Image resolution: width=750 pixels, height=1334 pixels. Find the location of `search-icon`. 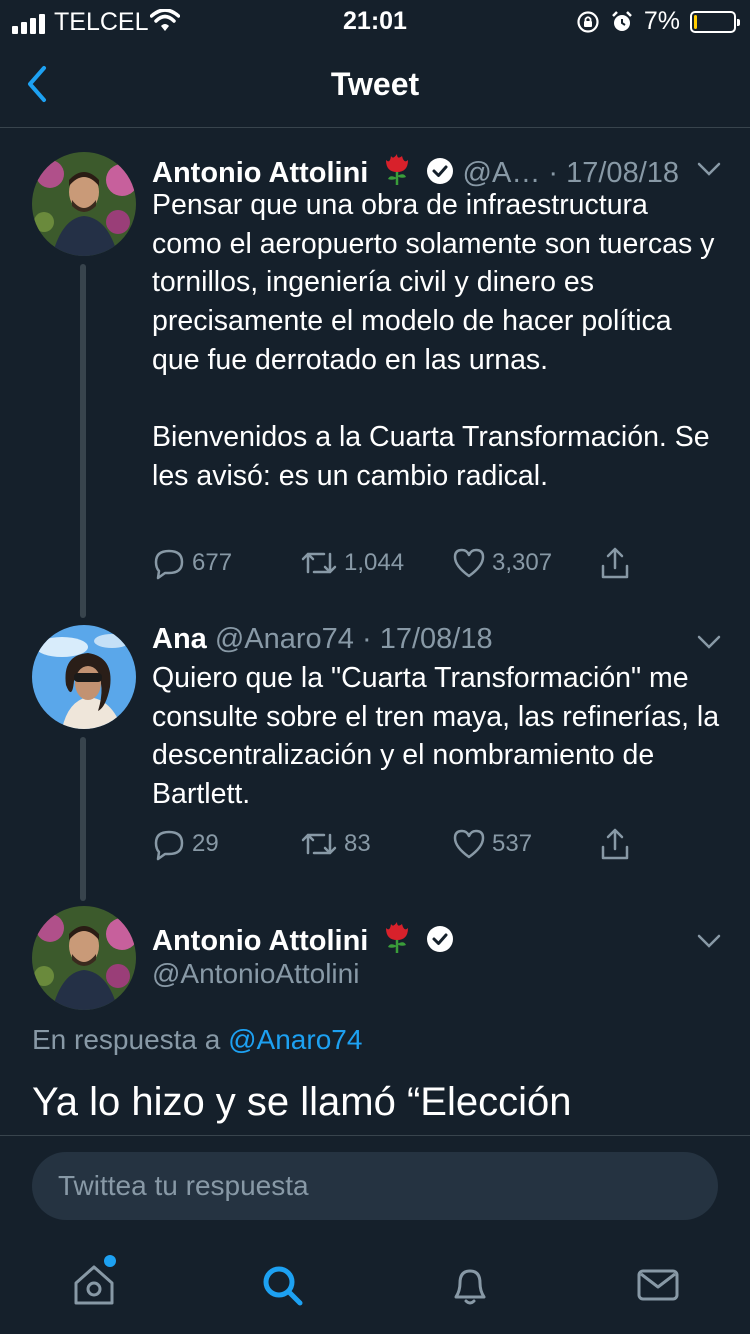

search-icon is located at coordinates (283, 1286).